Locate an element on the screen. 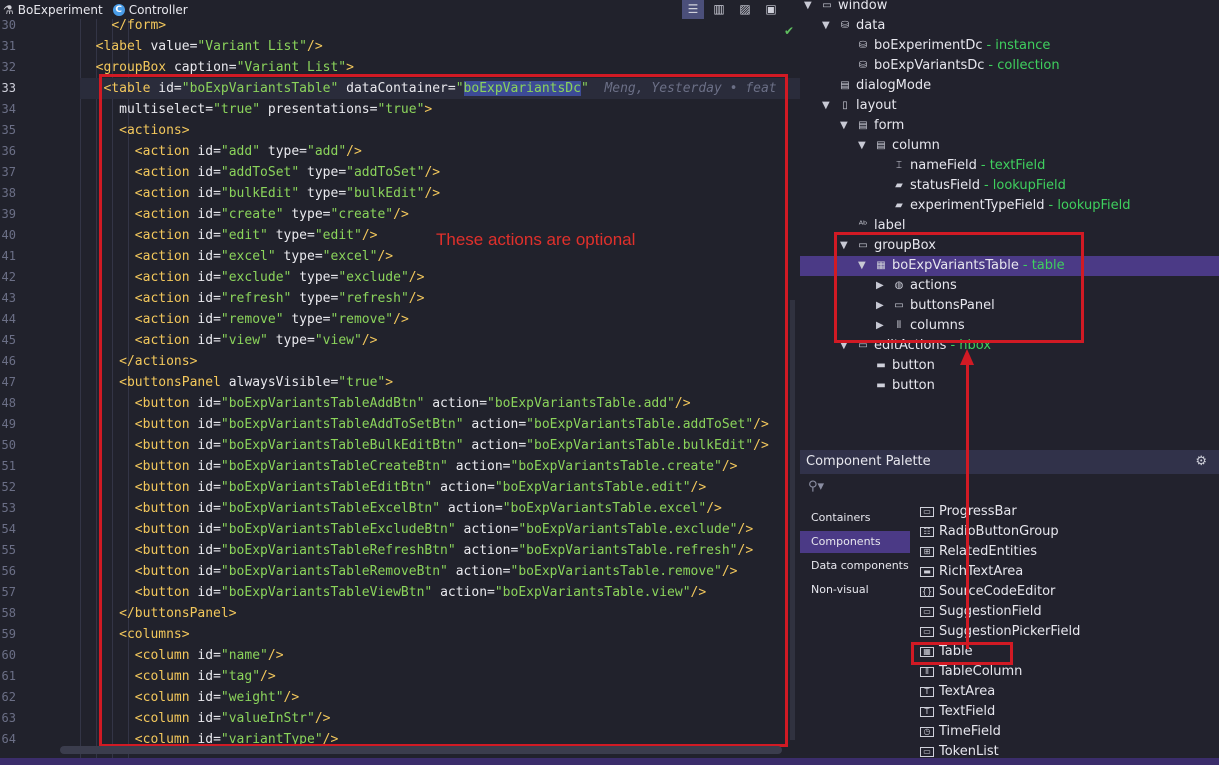 The height and width of the screenshot is (765, 1219). highlight-box-table is located at coordinates (962, 653).